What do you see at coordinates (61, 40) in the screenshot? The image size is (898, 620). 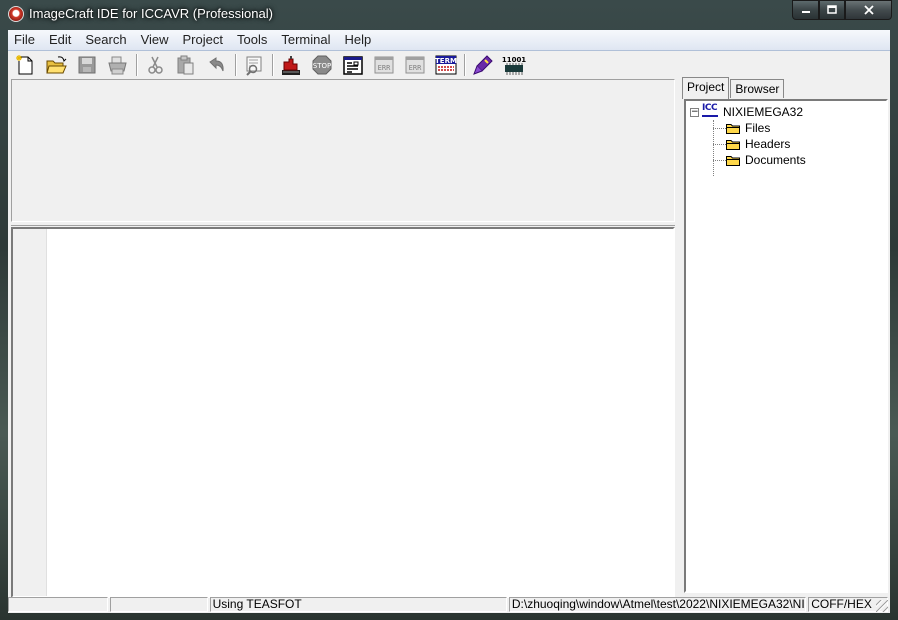 I see `menu-edit: Edit` at bounding box center [61, 40].